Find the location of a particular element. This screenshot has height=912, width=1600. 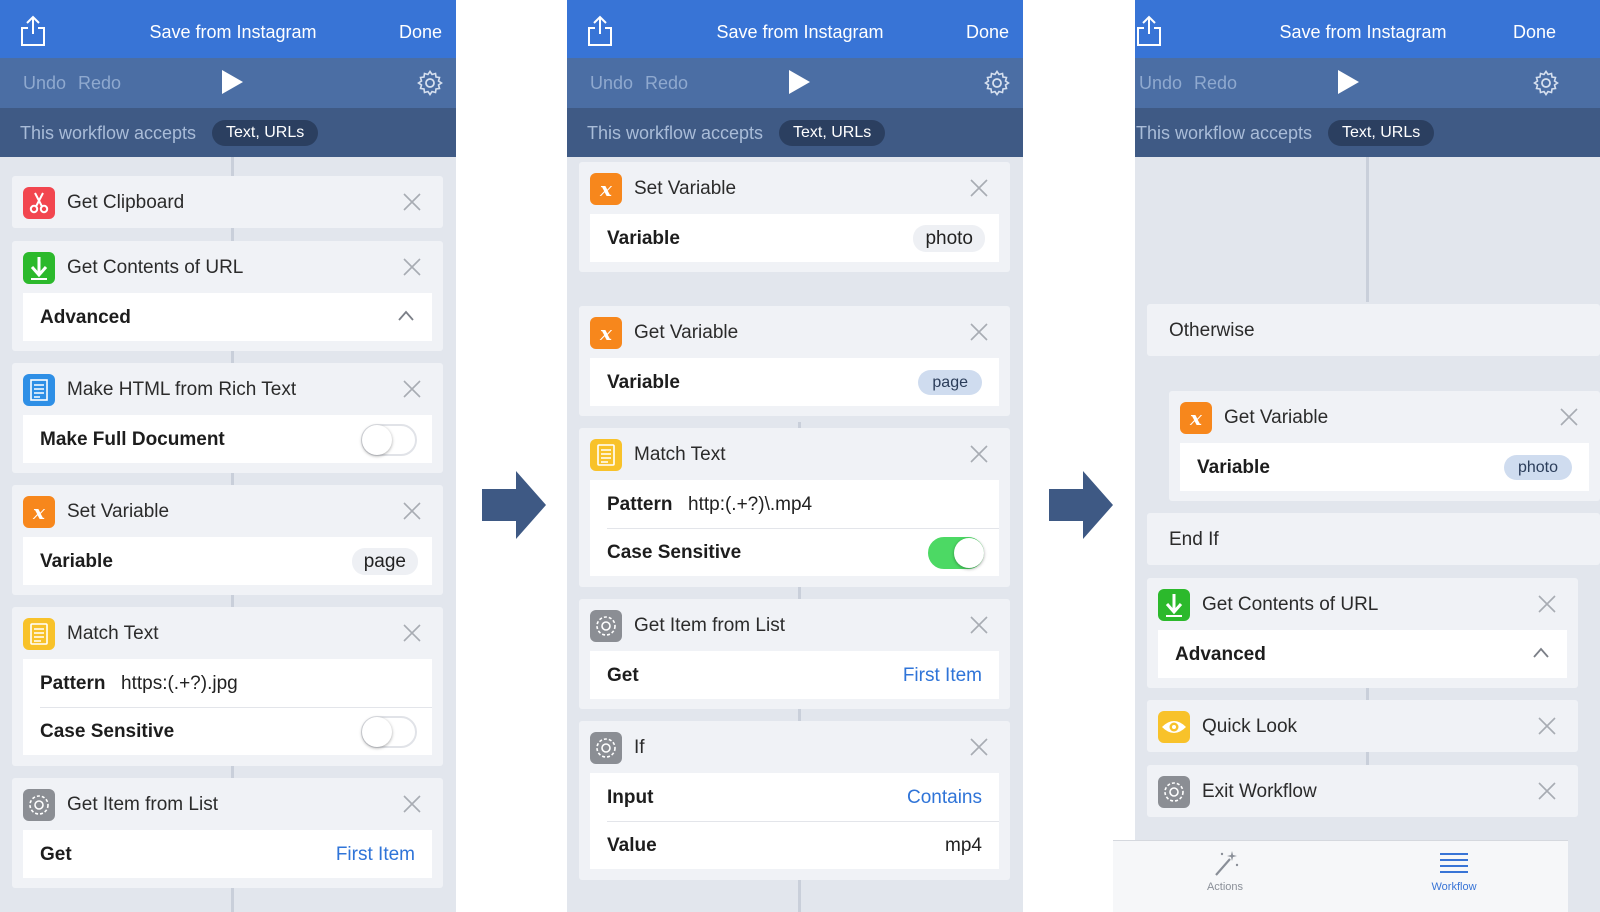

variable-name-field: page is located at coordinates (384, 561).